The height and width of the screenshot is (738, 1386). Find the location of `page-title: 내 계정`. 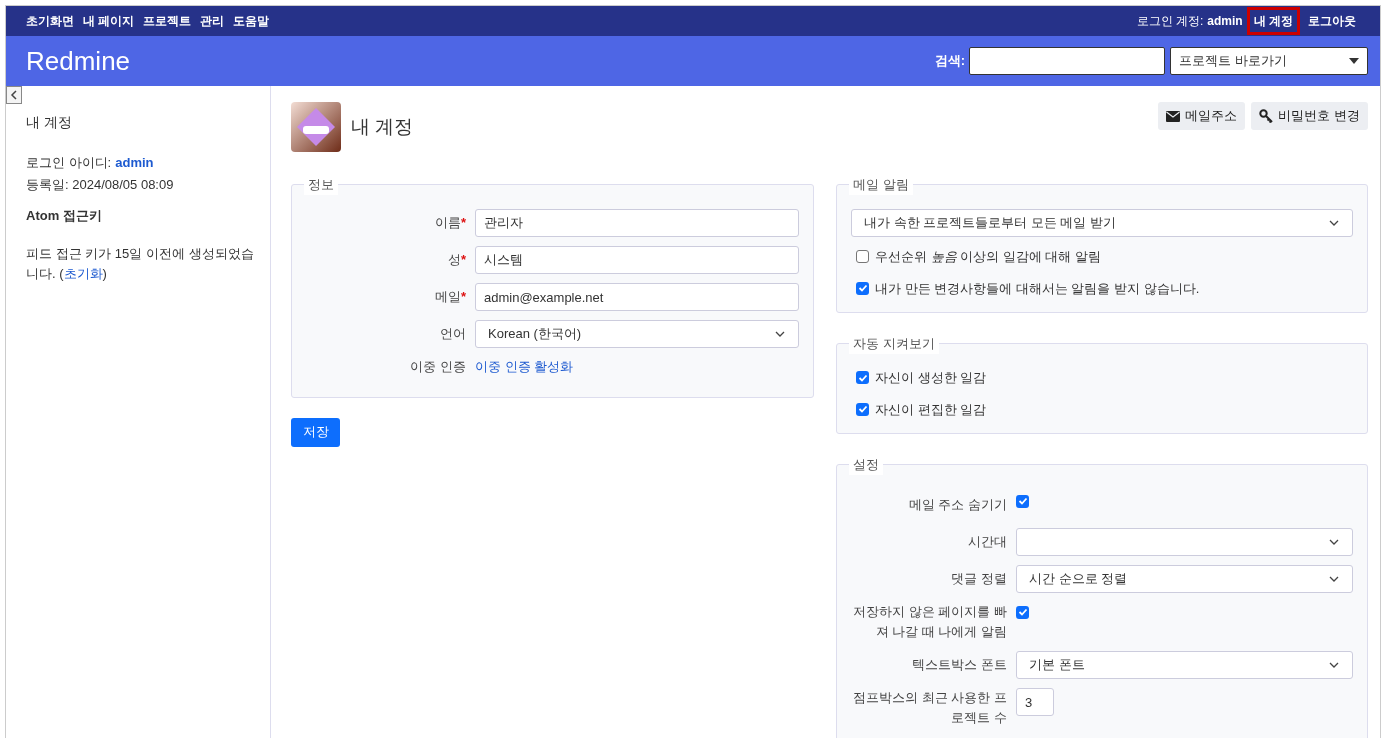

page-title: 내 계정 is located at coordinates (382, 126).